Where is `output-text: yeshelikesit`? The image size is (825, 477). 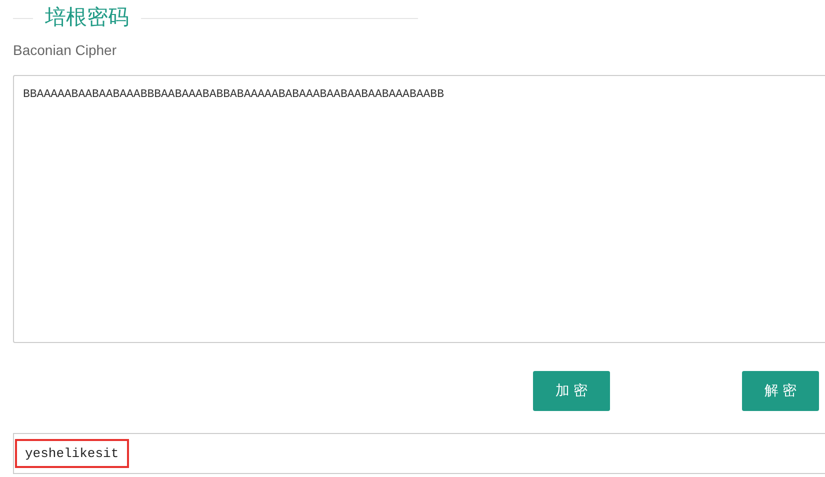
output-text: yeshelikesit is located at coordinates (72, 453).